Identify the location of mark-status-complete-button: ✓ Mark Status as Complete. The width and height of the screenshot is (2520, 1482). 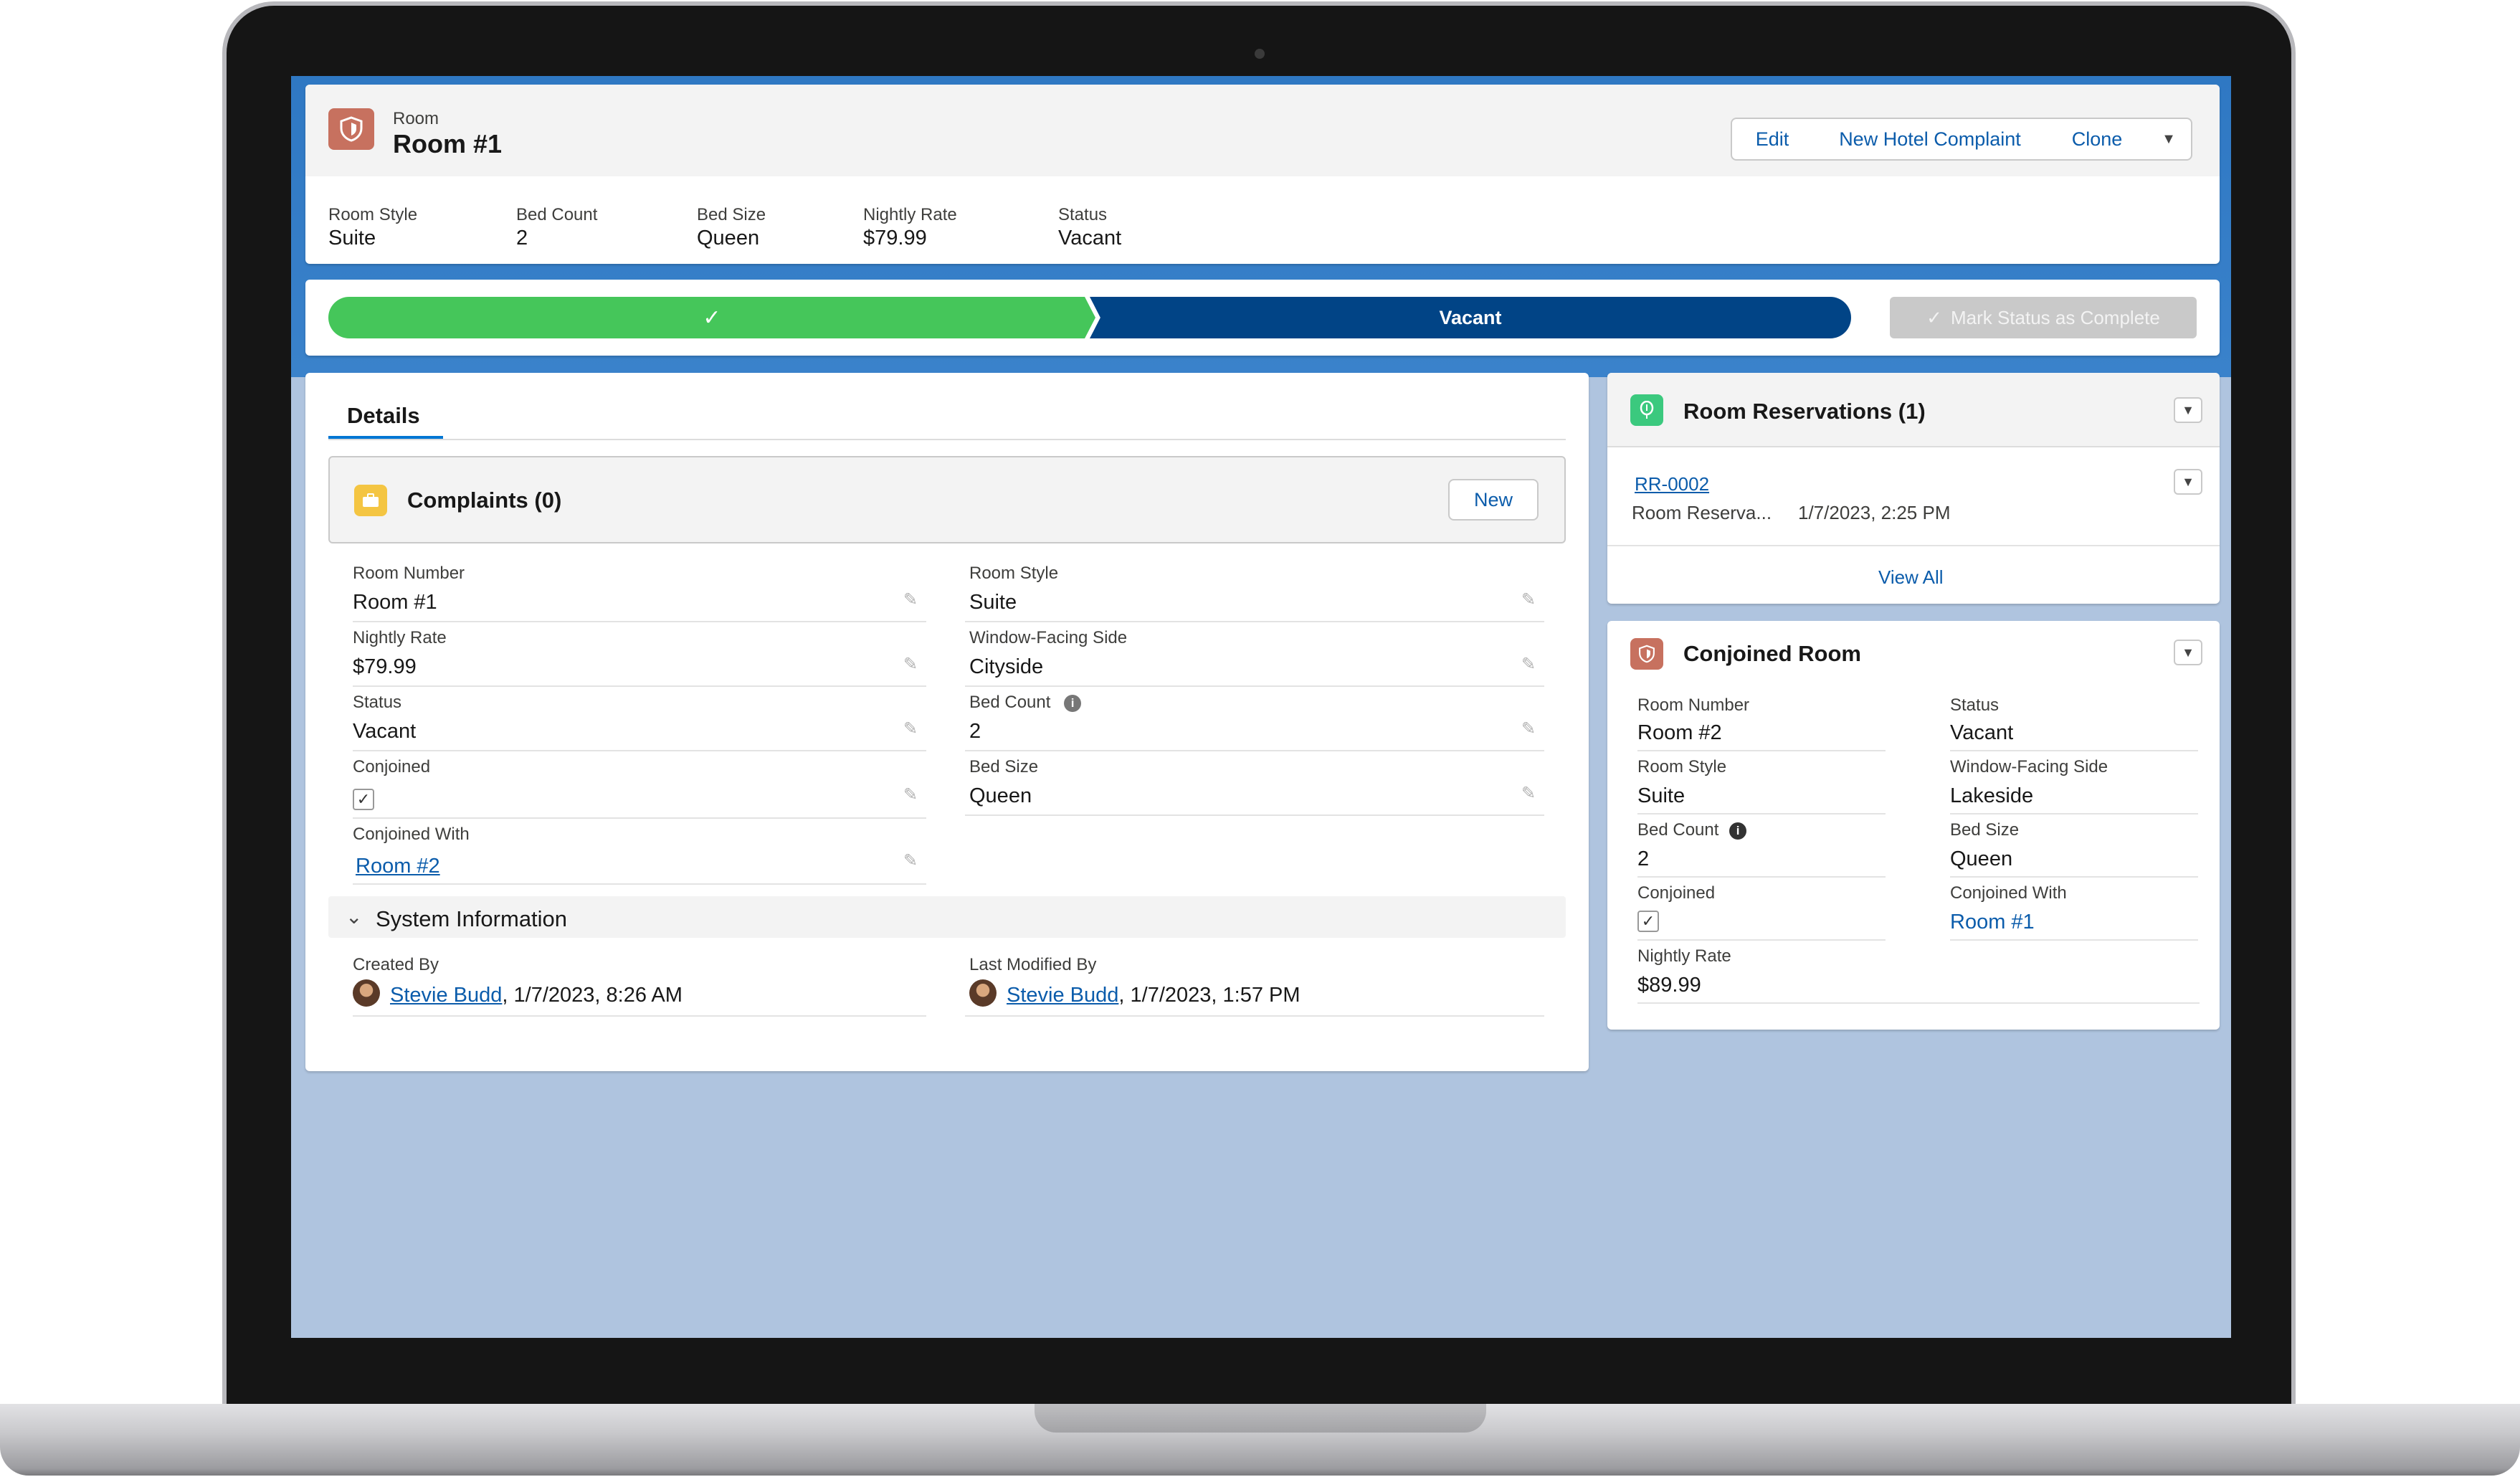
(2043, 317).